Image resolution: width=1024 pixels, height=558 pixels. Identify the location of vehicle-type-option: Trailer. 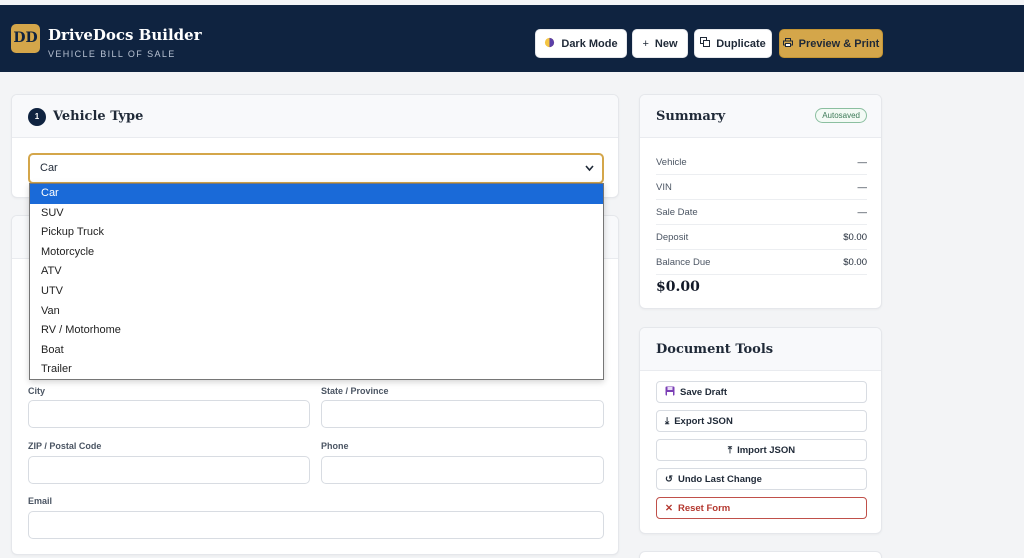
(316, 370).